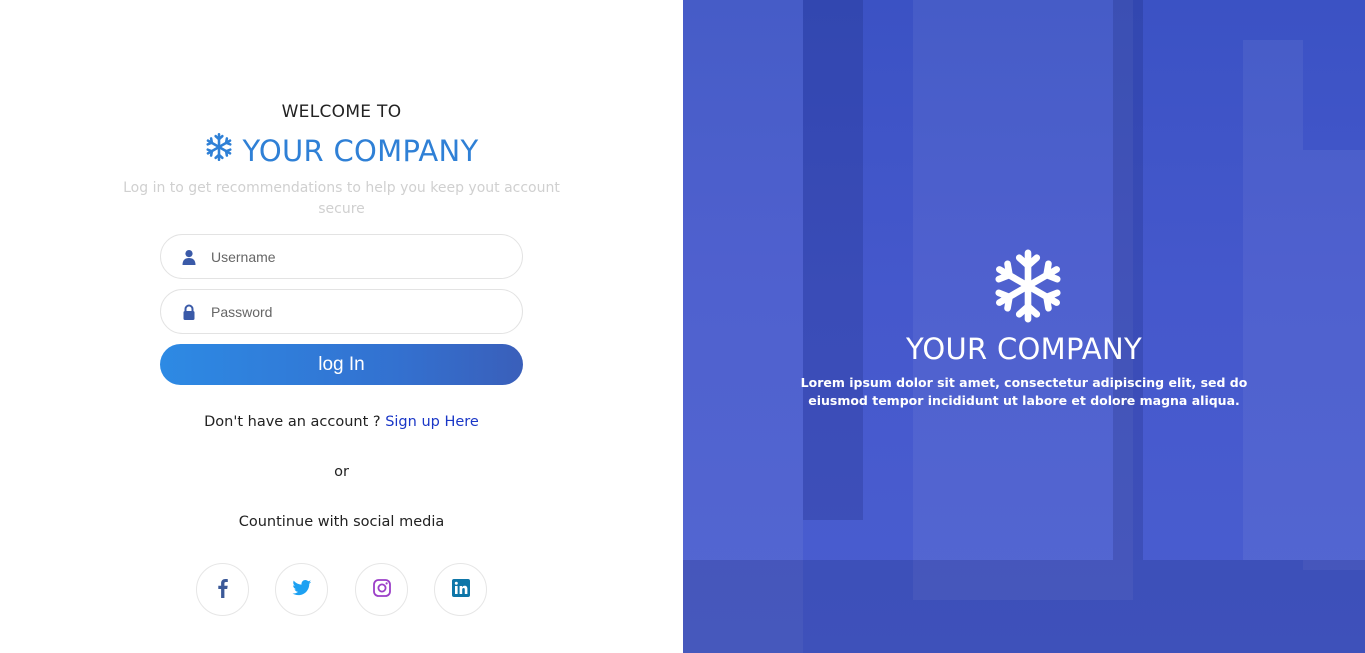 This screenshot has width=1365, height=653. Describe the element at coordinates (341, 364) in the screenshot. I see `login-button: log In` at that location.